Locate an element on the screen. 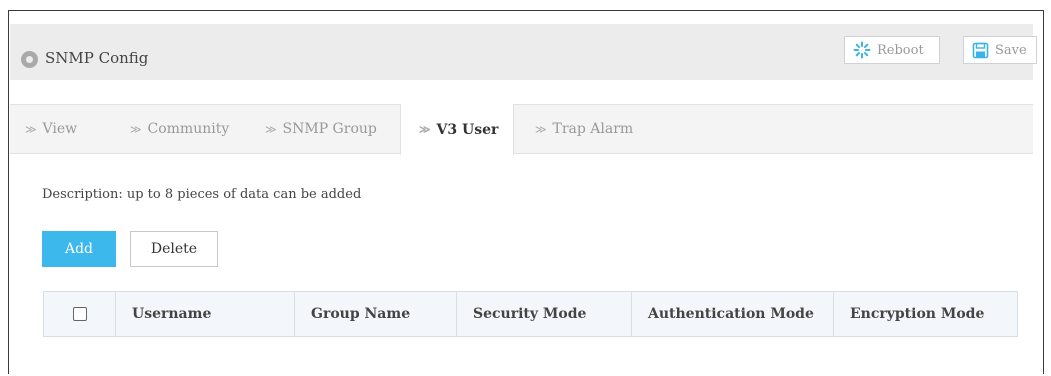  tab-trap-alarm: ≫ Trap Alarm is located at coordinates (584, 129).